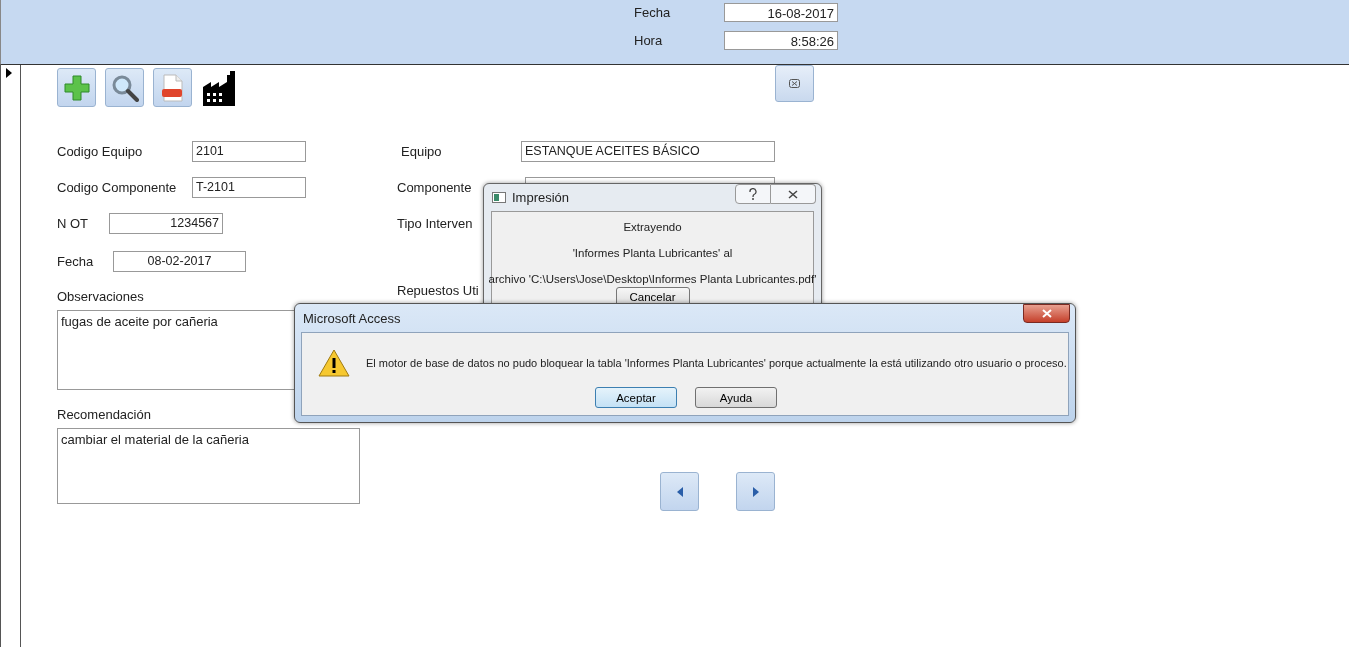 This screenshot has height=647, width=1349. I want to click on field-label: Observaciones, so click(101, 296).